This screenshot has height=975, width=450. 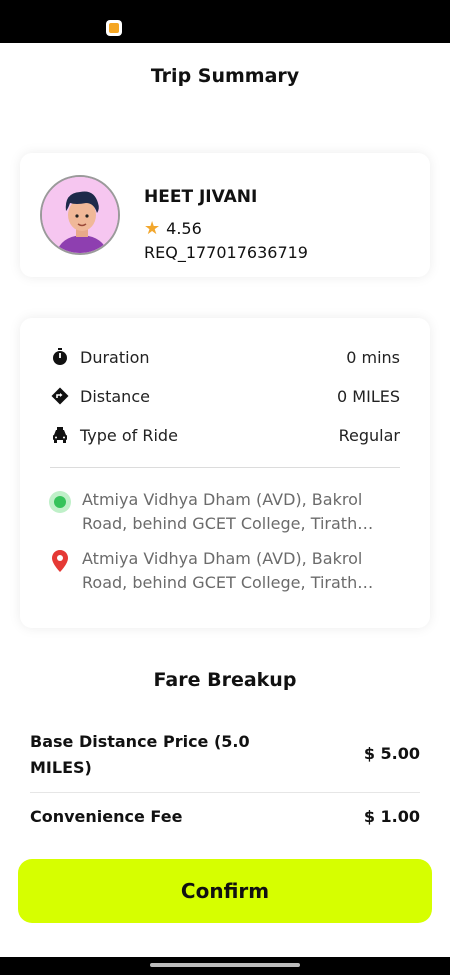 I want to click on distance-value: 0 MILES, so click(x=368, y=396).